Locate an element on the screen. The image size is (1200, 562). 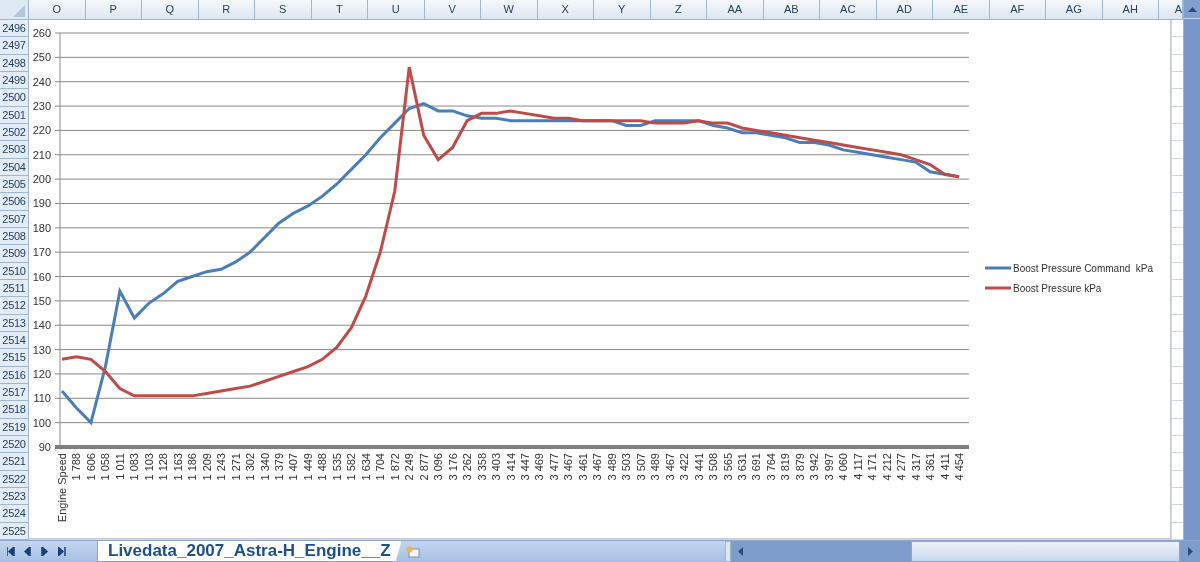
axis-tick-label: 180 is located at coordinates (41, 227).